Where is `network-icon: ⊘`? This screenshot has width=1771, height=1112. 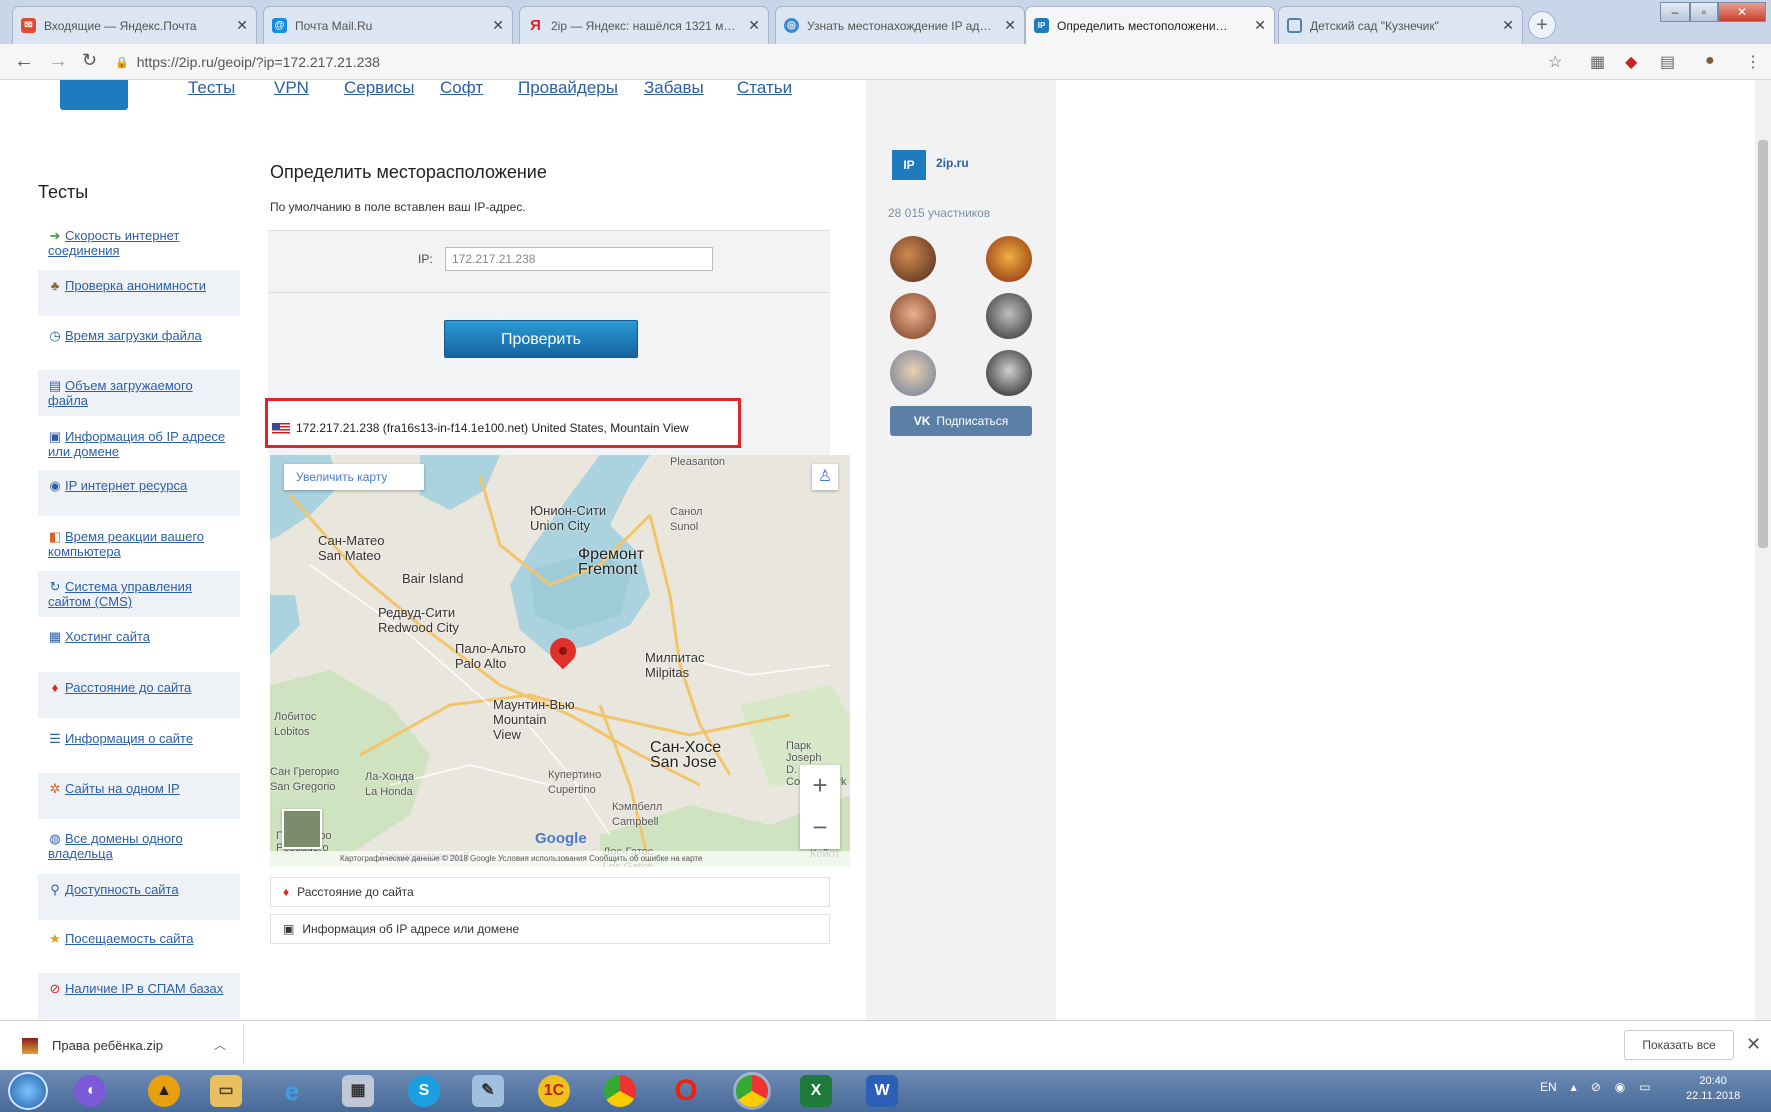 network-icon: ⊘ is located at coordinates (1596, 1087).